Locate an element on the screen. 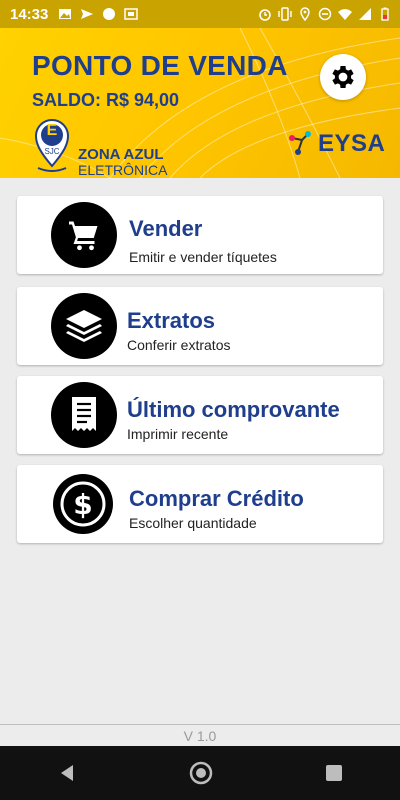 The height and width of the screenshot is (800, 400). menu-item-subtitle: Imprimir recente is located at coordinates (178, 434).